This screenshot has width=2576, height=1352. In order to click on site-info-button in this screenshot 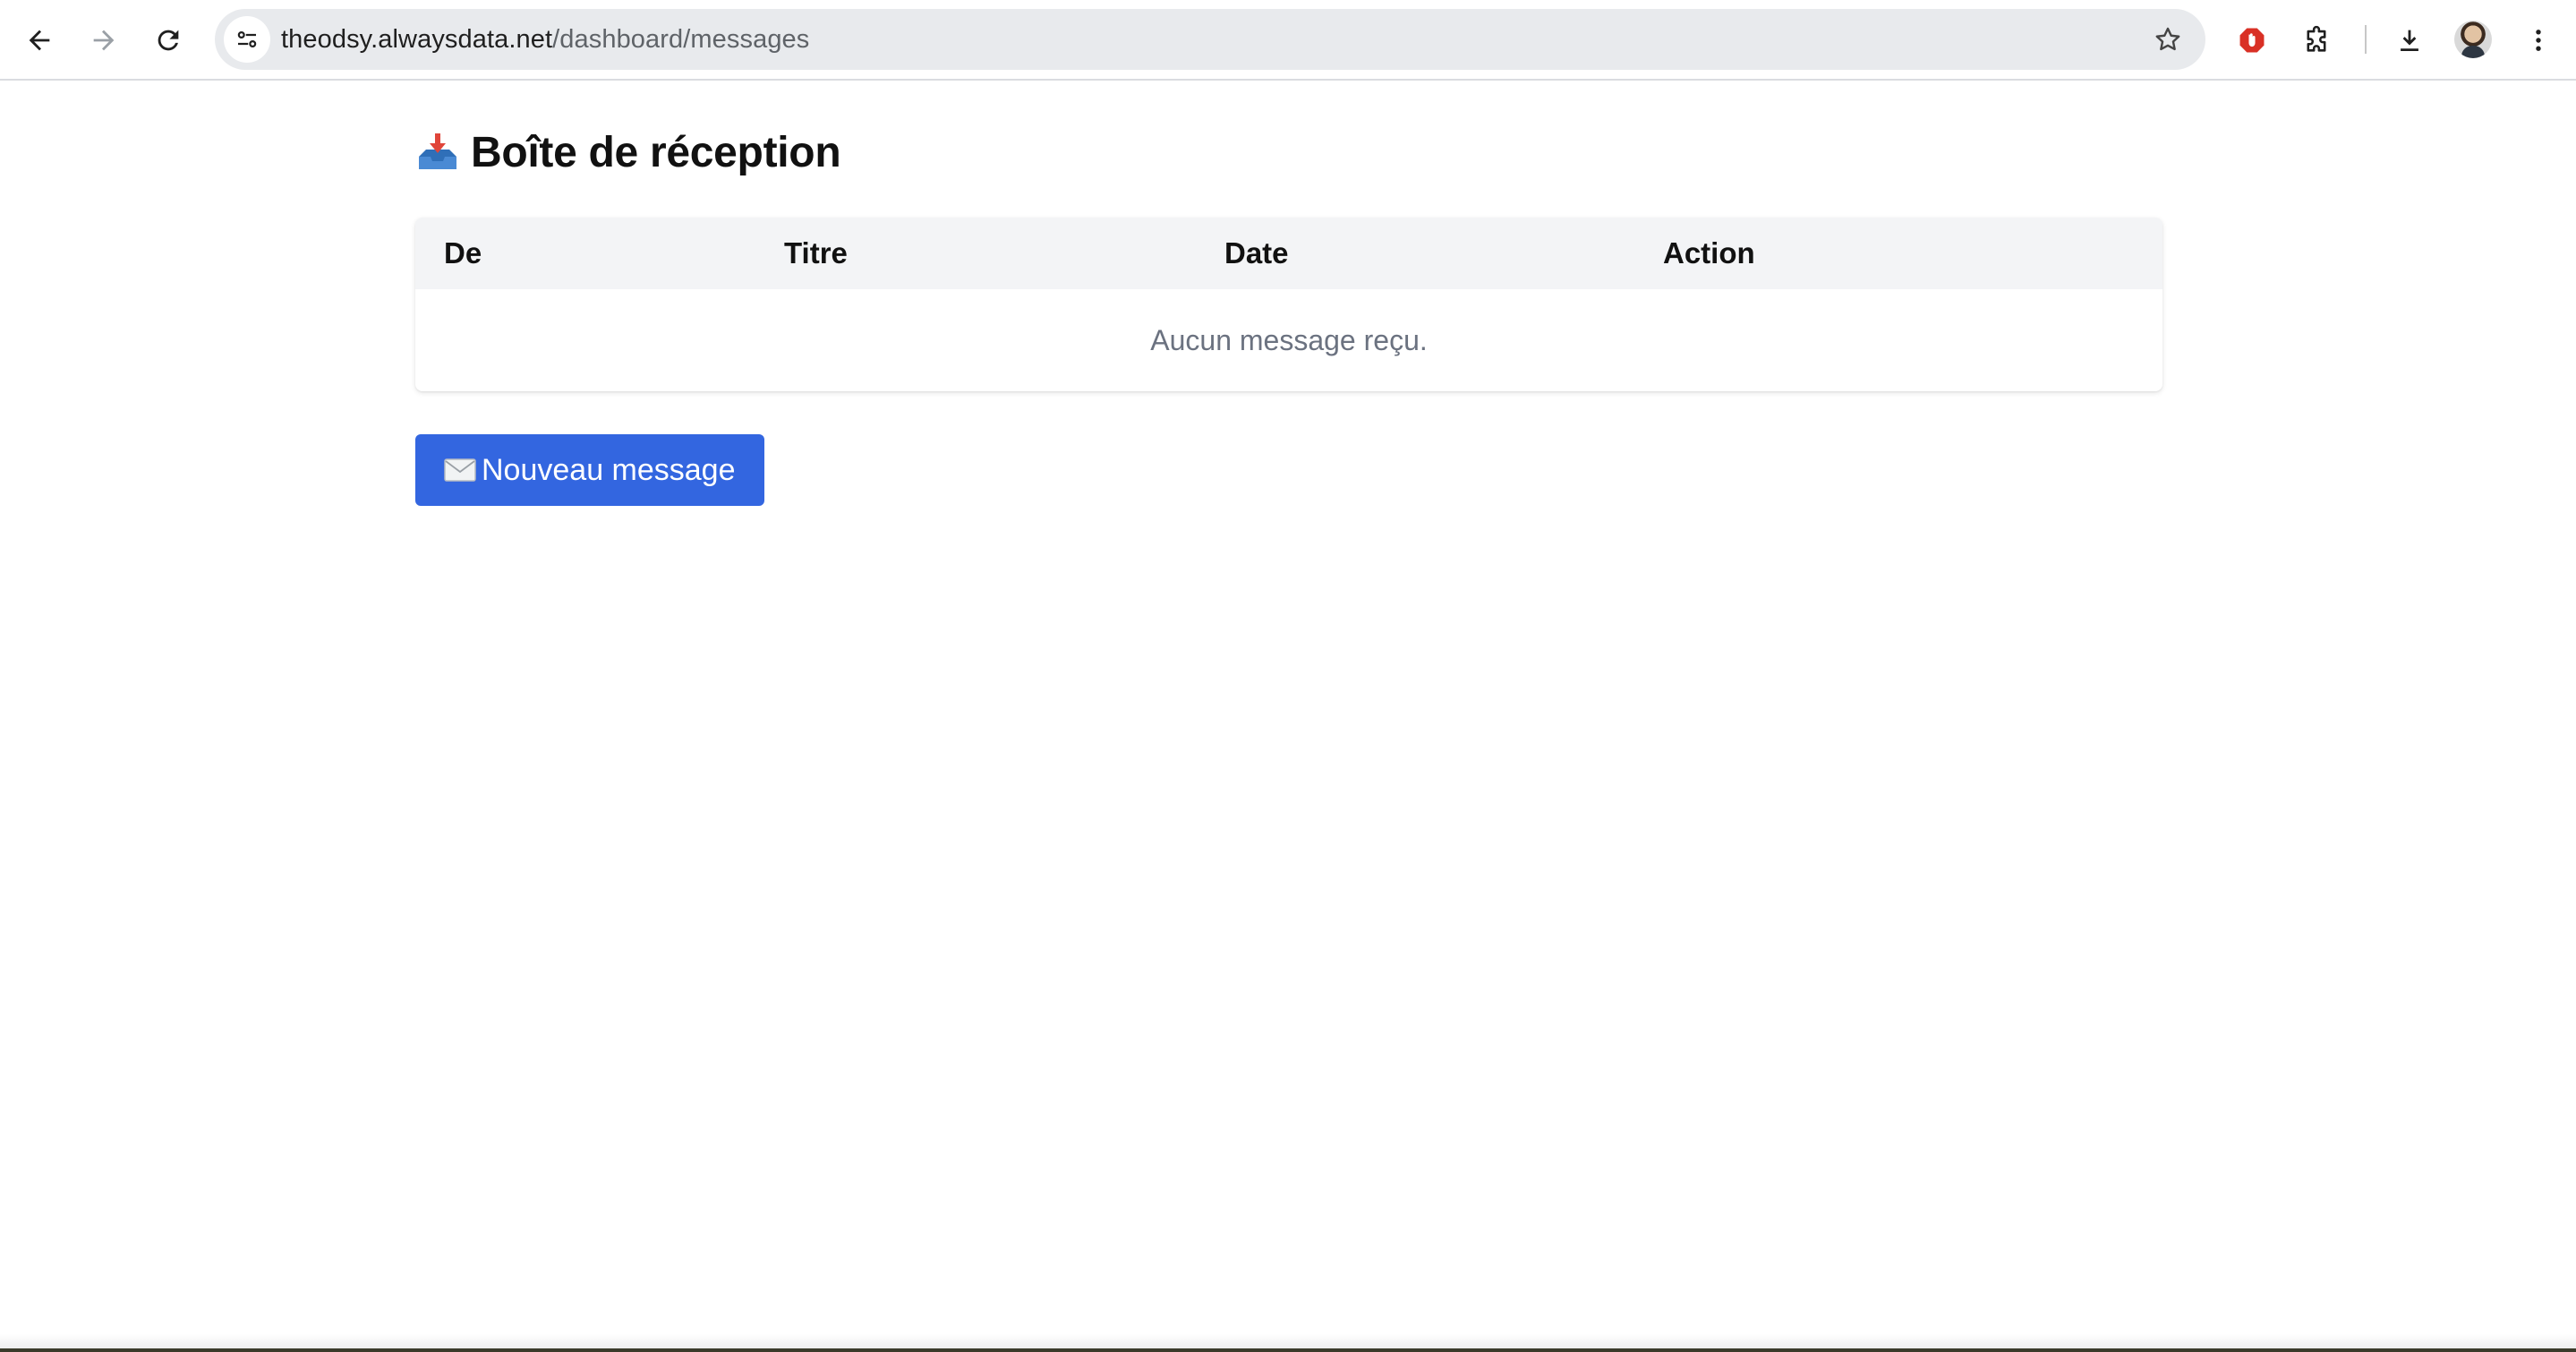, I will do `click(247, 40)`.